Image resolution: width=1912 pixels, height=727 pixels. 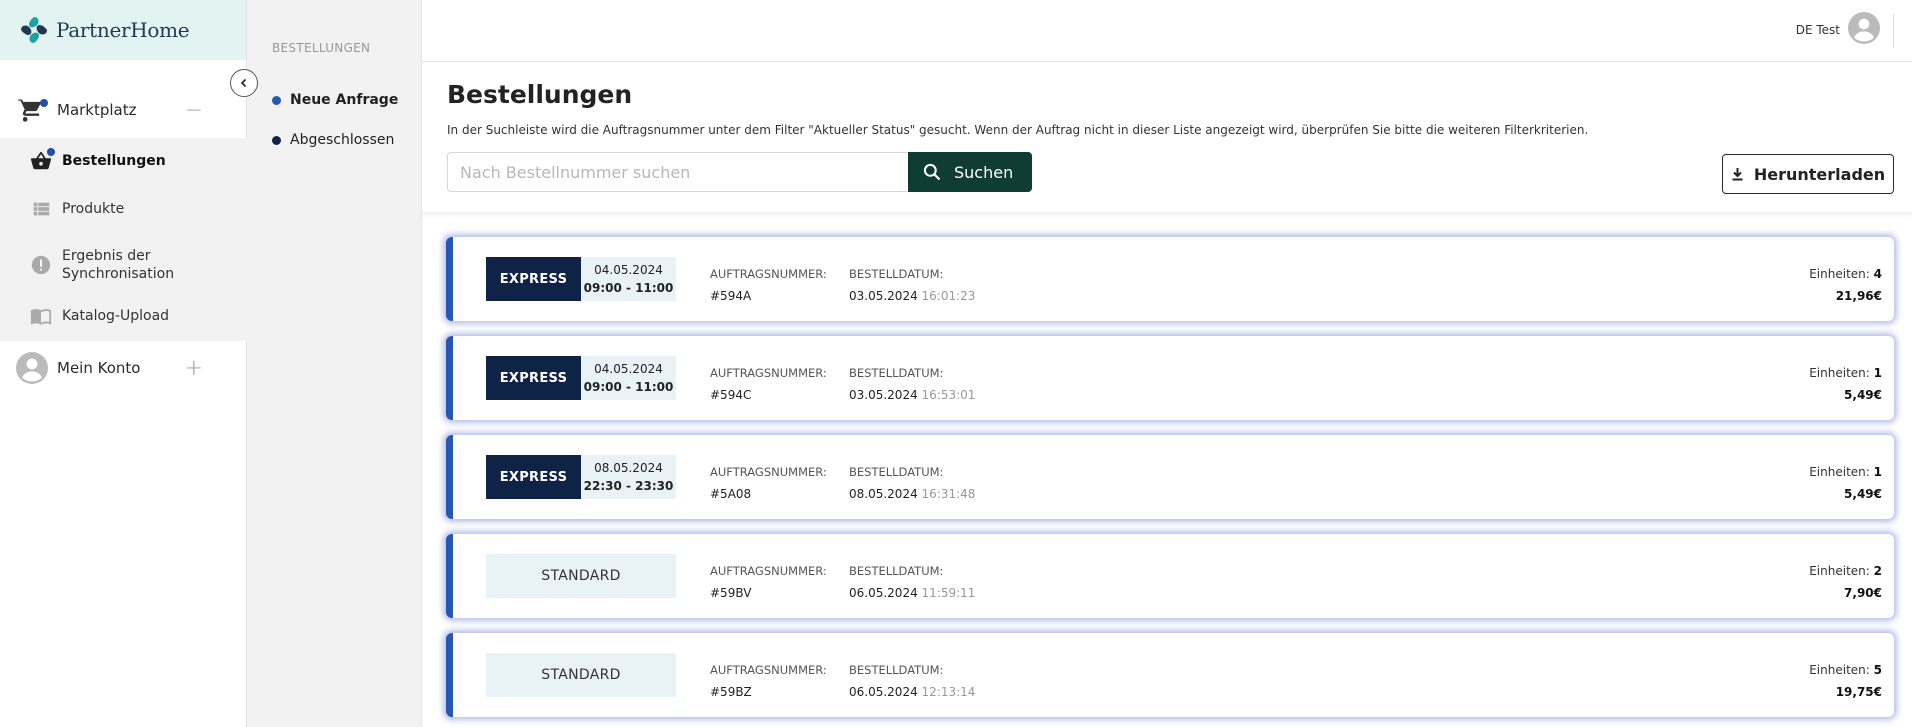 I want to click on sidebar-section-mein-konto: Mein Konto +, so click(x=123, y=368).